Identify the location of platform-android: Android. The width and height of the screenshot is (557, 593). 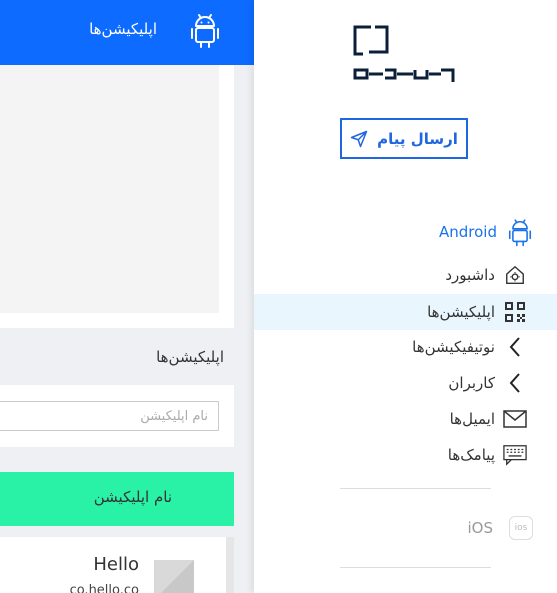
(486, 232).